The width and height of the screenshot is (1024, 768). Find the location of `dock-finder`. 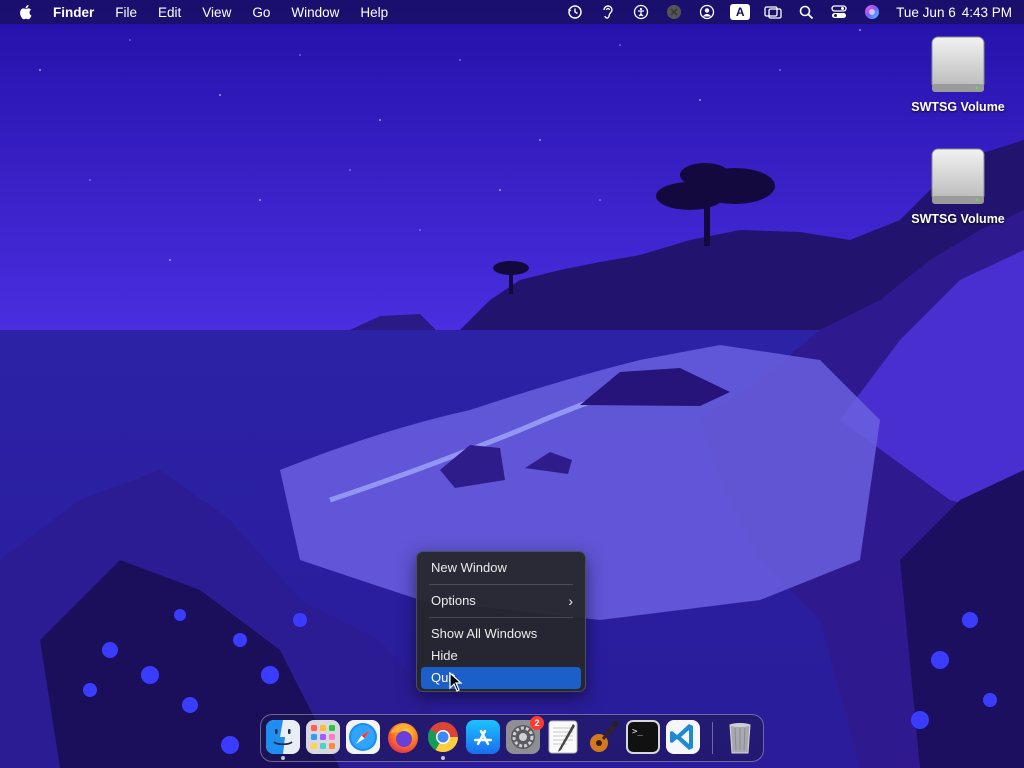

dock-finder is located at coordinates (283, 739).